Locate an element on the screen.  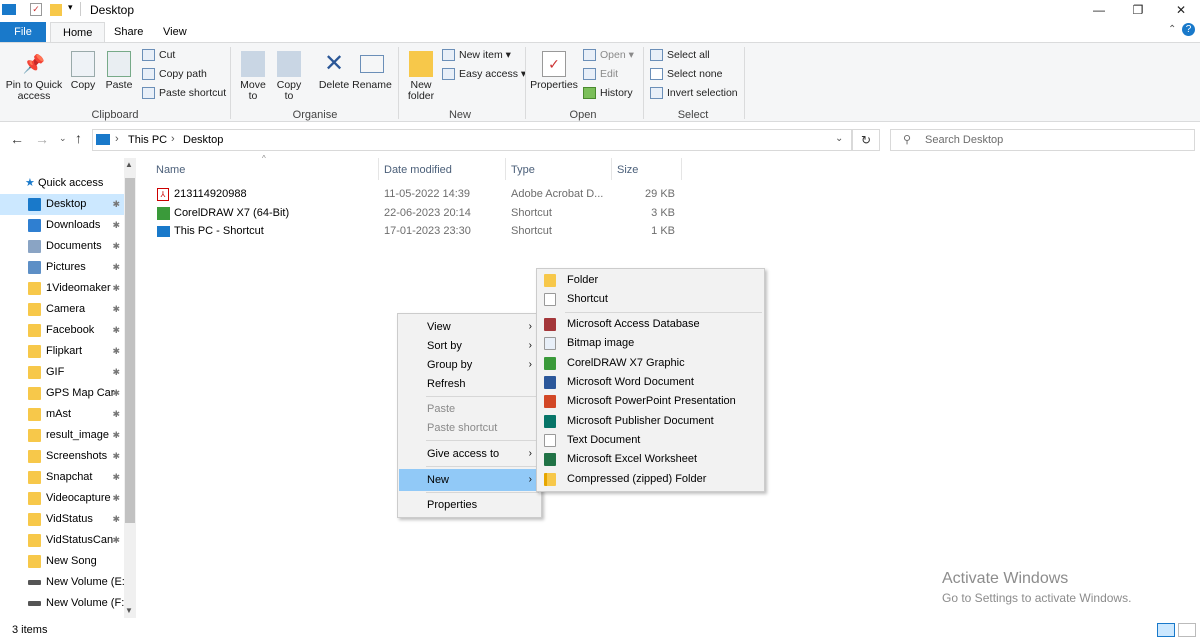
breadcrumb-desktop: Desktop is located at coordinates (203, 140).